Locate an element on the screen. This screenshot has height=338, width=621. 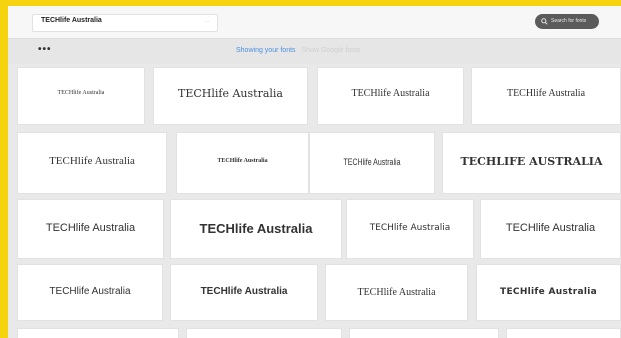
search-input-value: TECHlife Australia is located at coordinates (71, 20).